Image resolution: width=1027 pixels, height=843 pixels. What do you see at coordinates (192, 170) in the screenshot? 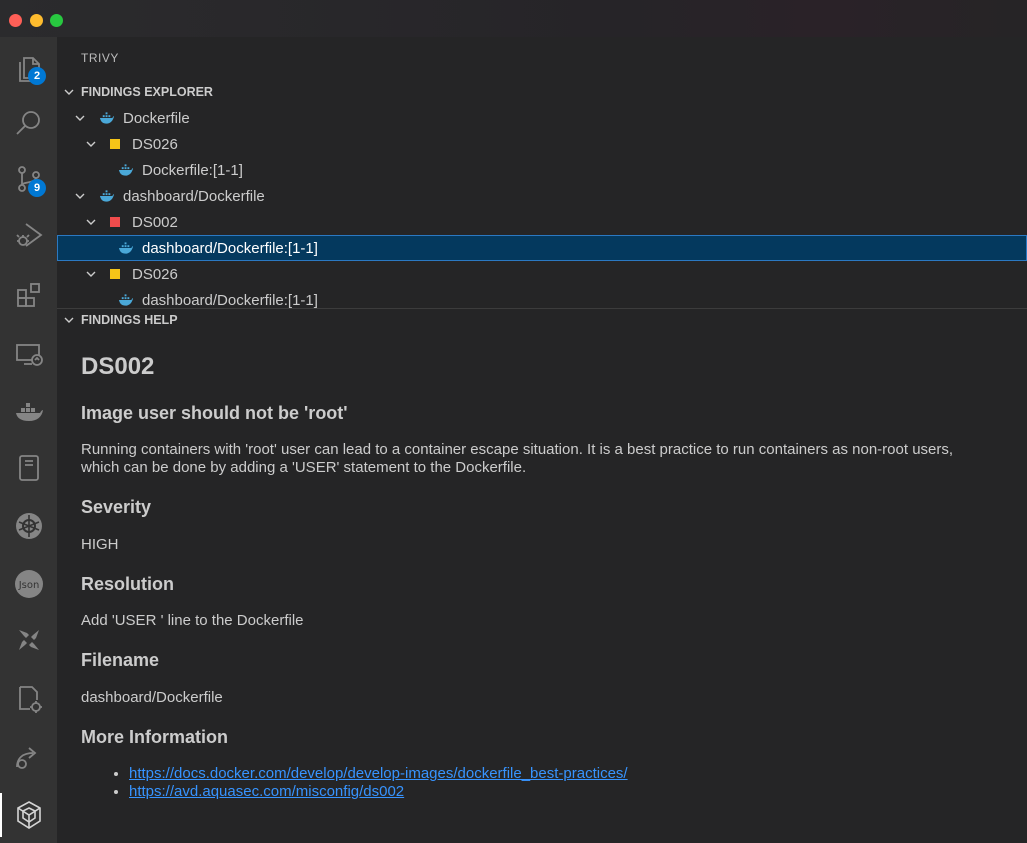
I see `tree-item-label: Dockerfile:[1-1]` at bounding box center [192, 170].